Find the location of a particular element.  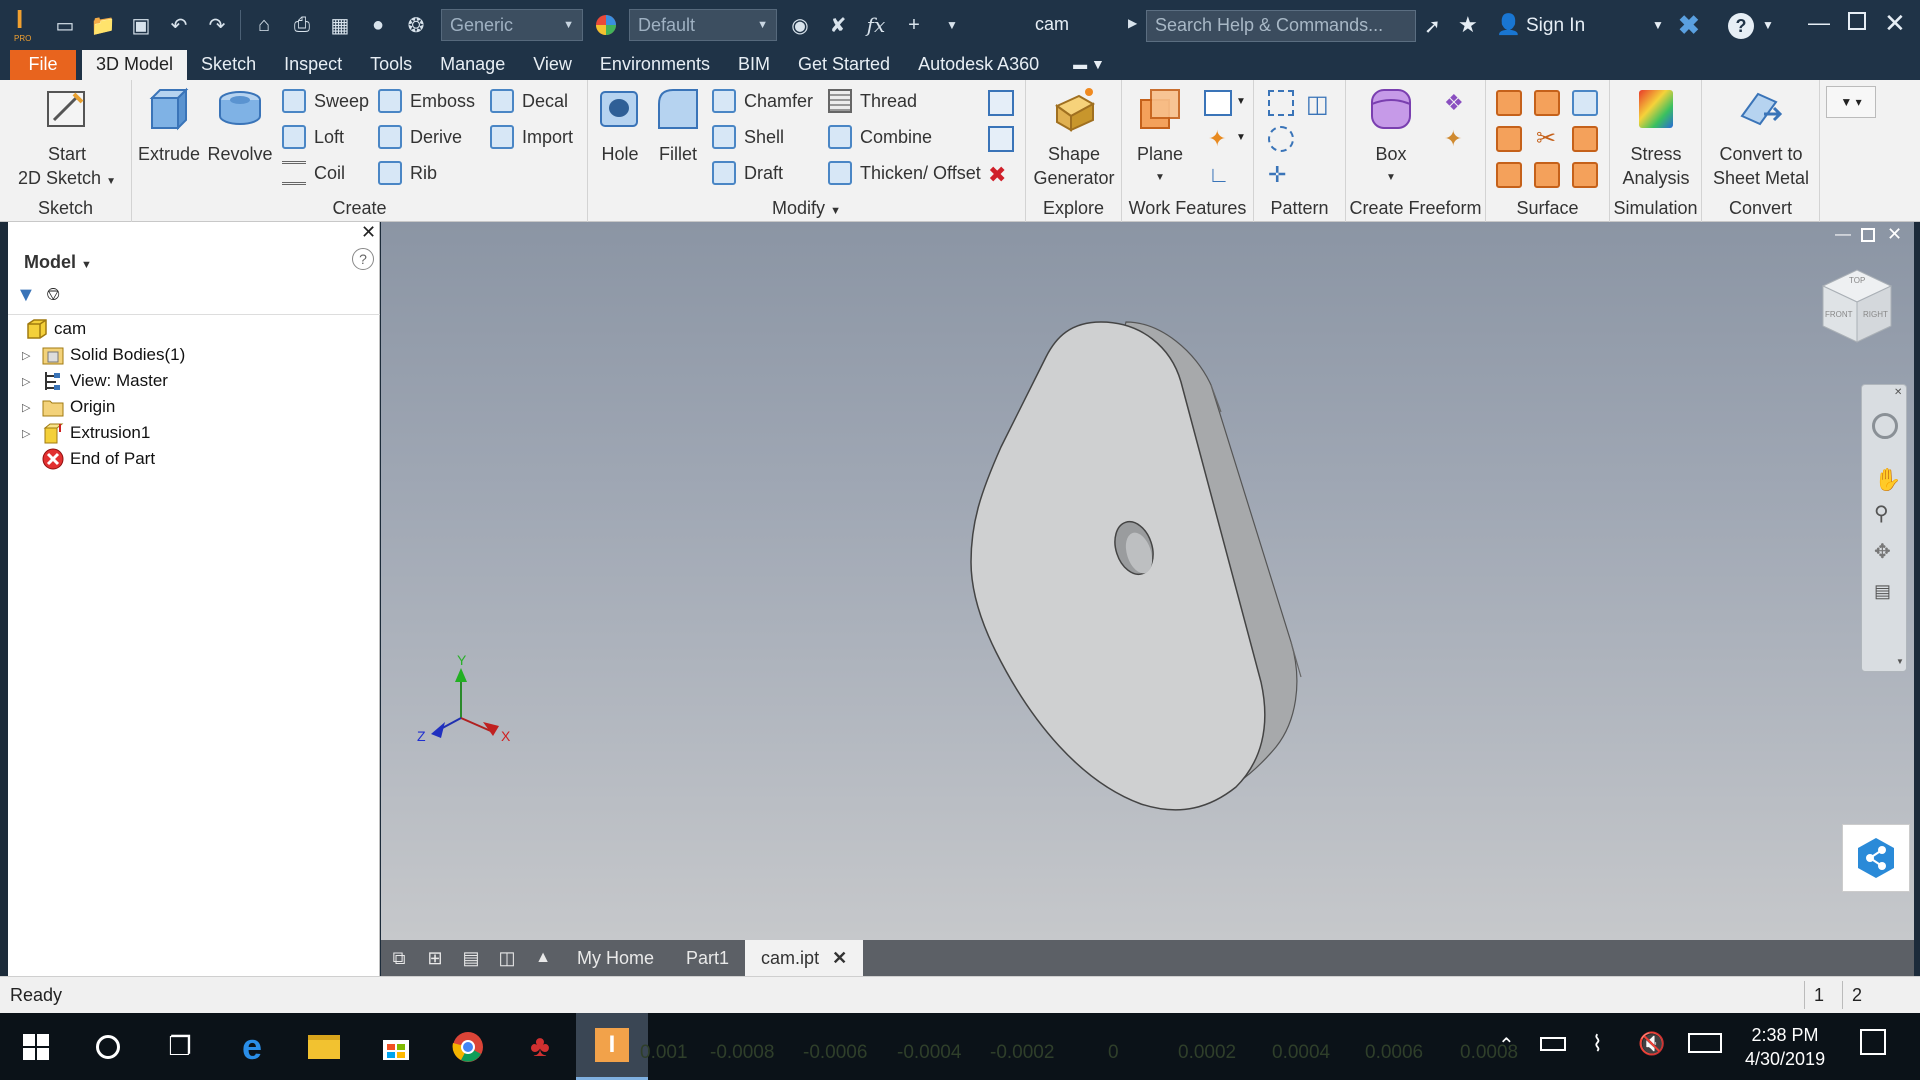

media-app-icon: ♣ is located at coordinates (540, 1046).